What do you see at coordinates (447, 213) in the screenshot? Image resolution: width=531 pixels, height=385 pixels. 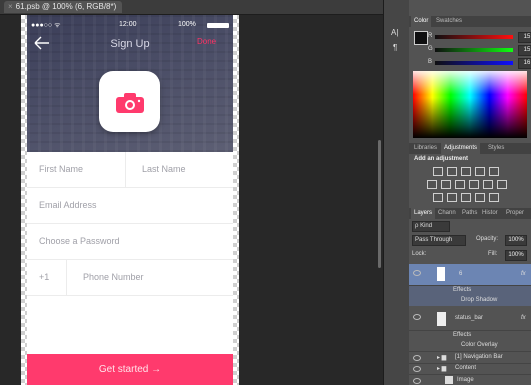 I see `tab-channels: Chann` at bounding box center [447, 213].